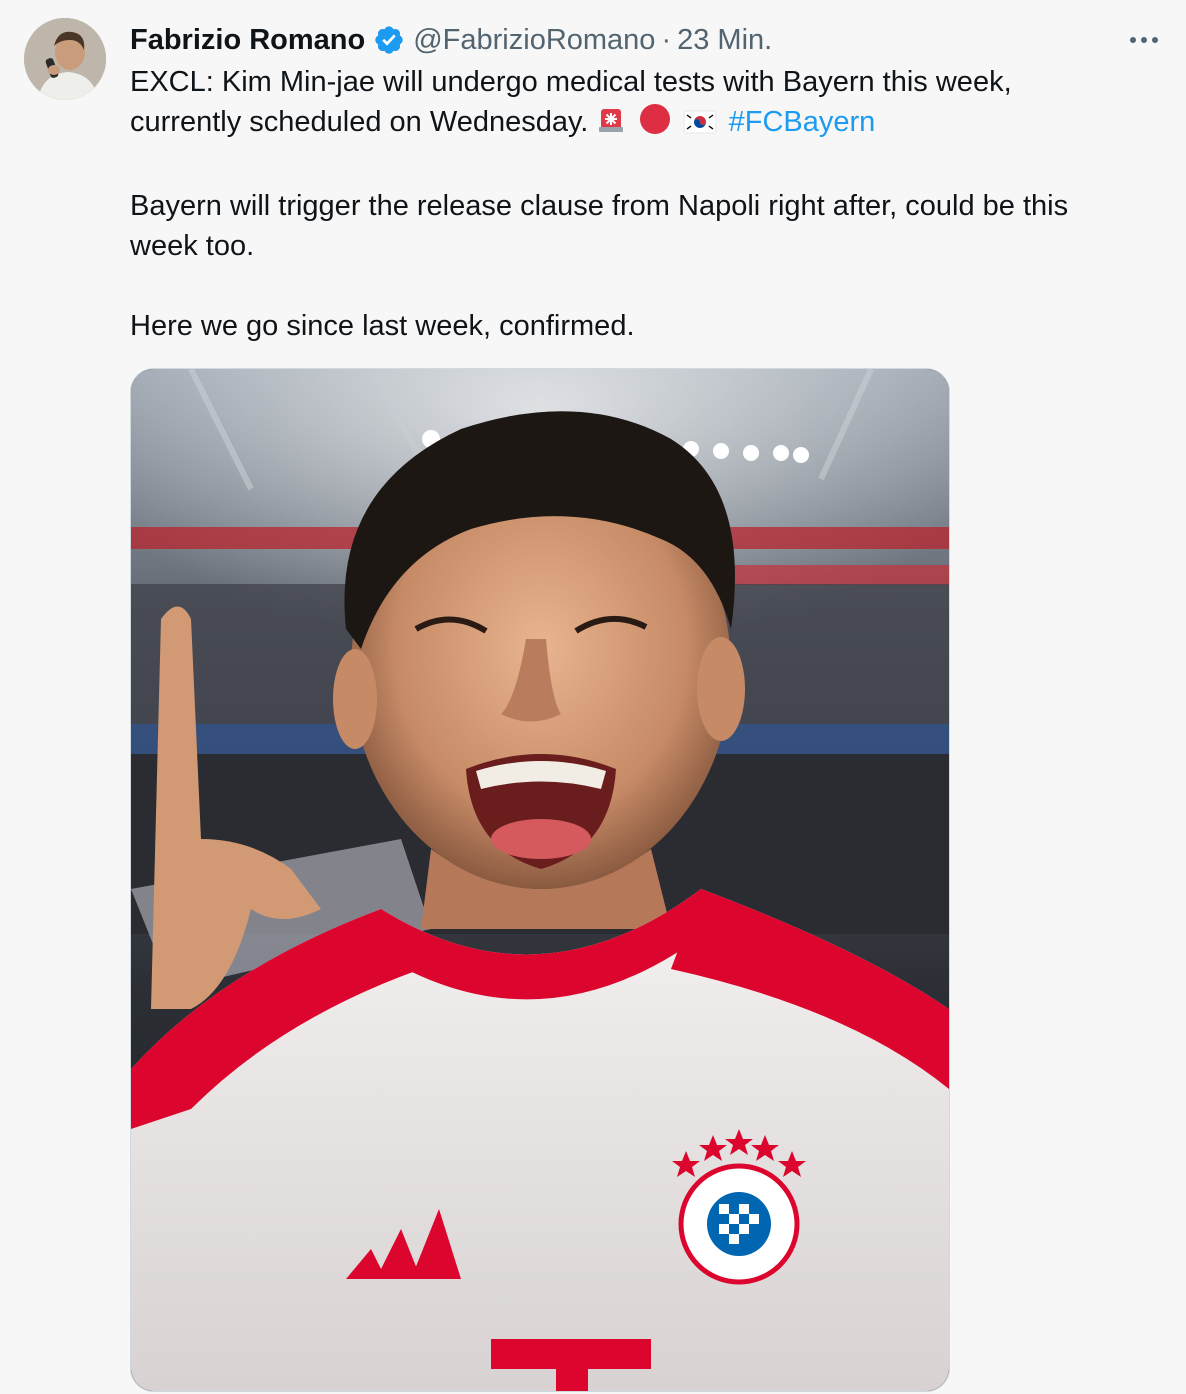  What do you see at coordinates (65, 59) in the screenshot?
I see `author-avatar` at bounding box center [65, 59].